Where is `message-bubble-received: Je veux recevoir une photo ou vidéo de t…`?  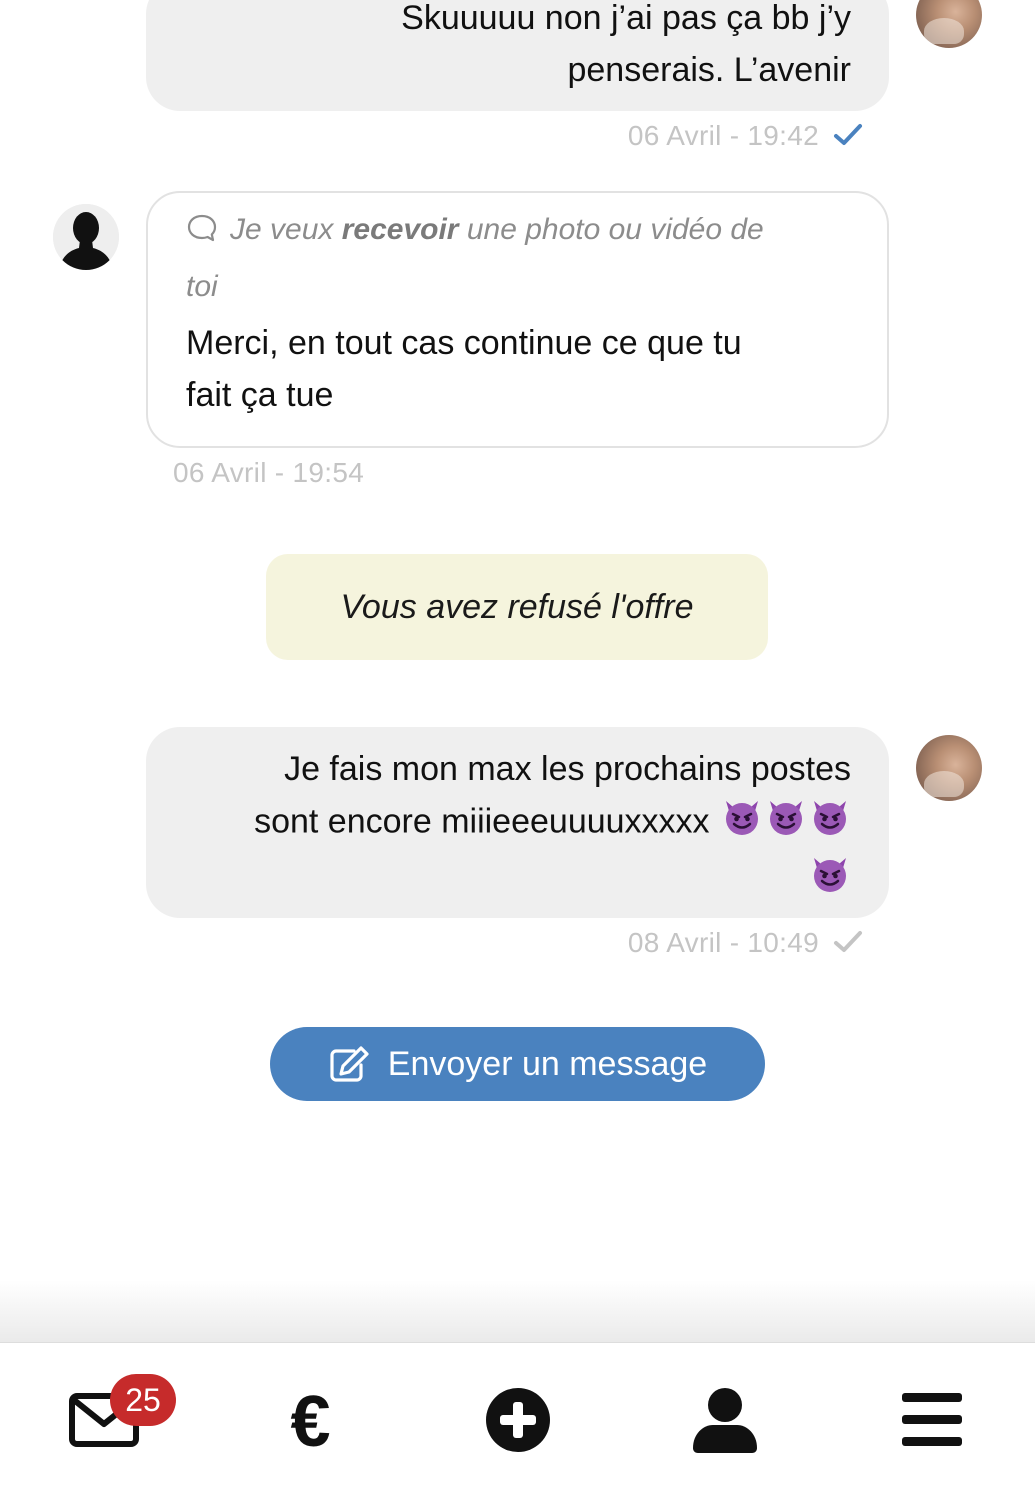 message-bubble-received: Je veux recevoir une photo ou vidéo de t… is located at coordinates (517, 319).